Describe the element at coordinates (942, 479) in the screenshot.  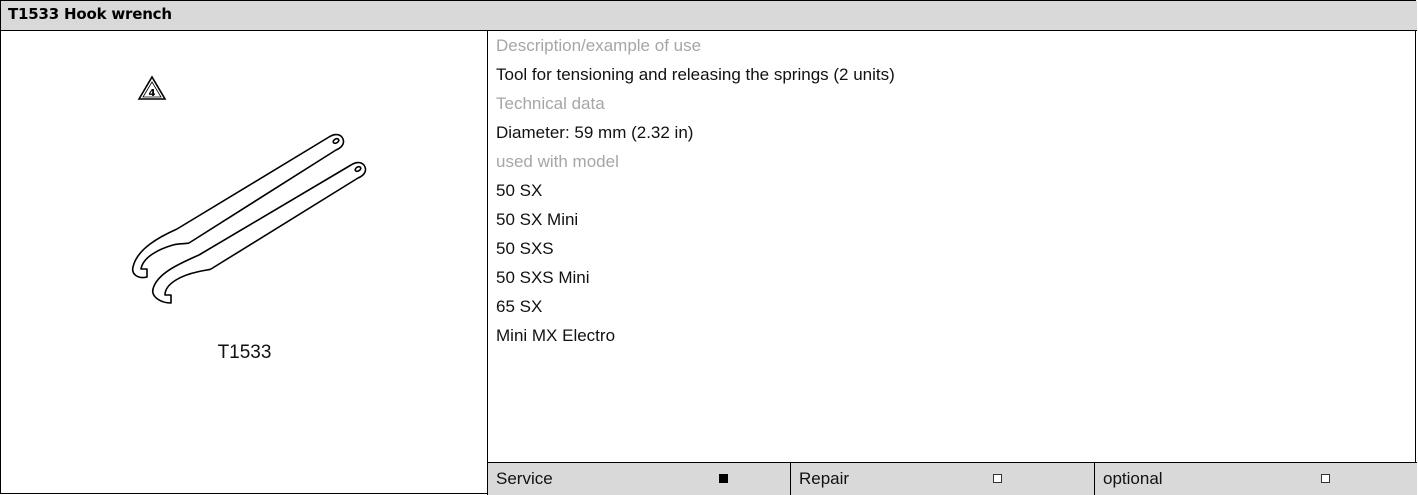
I see `repair-cell: Repair` at that location.